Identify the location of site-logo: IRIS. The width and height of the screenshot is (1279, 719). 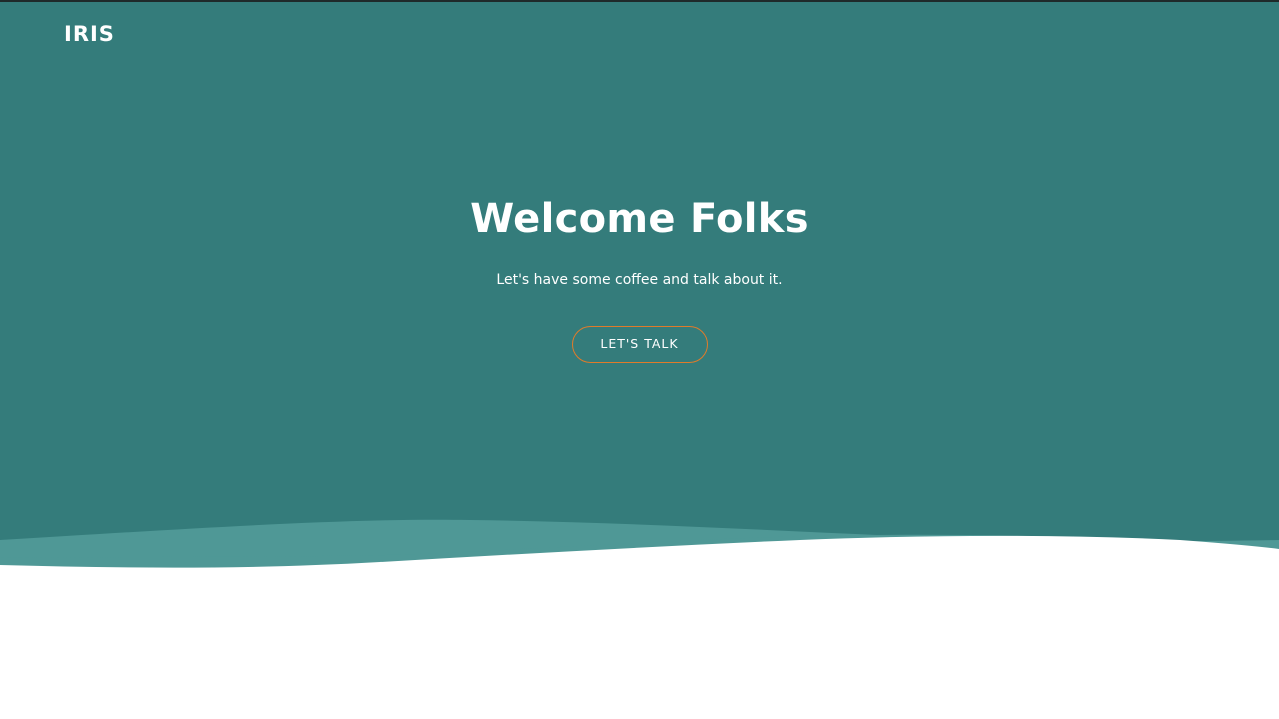
(89, 34).